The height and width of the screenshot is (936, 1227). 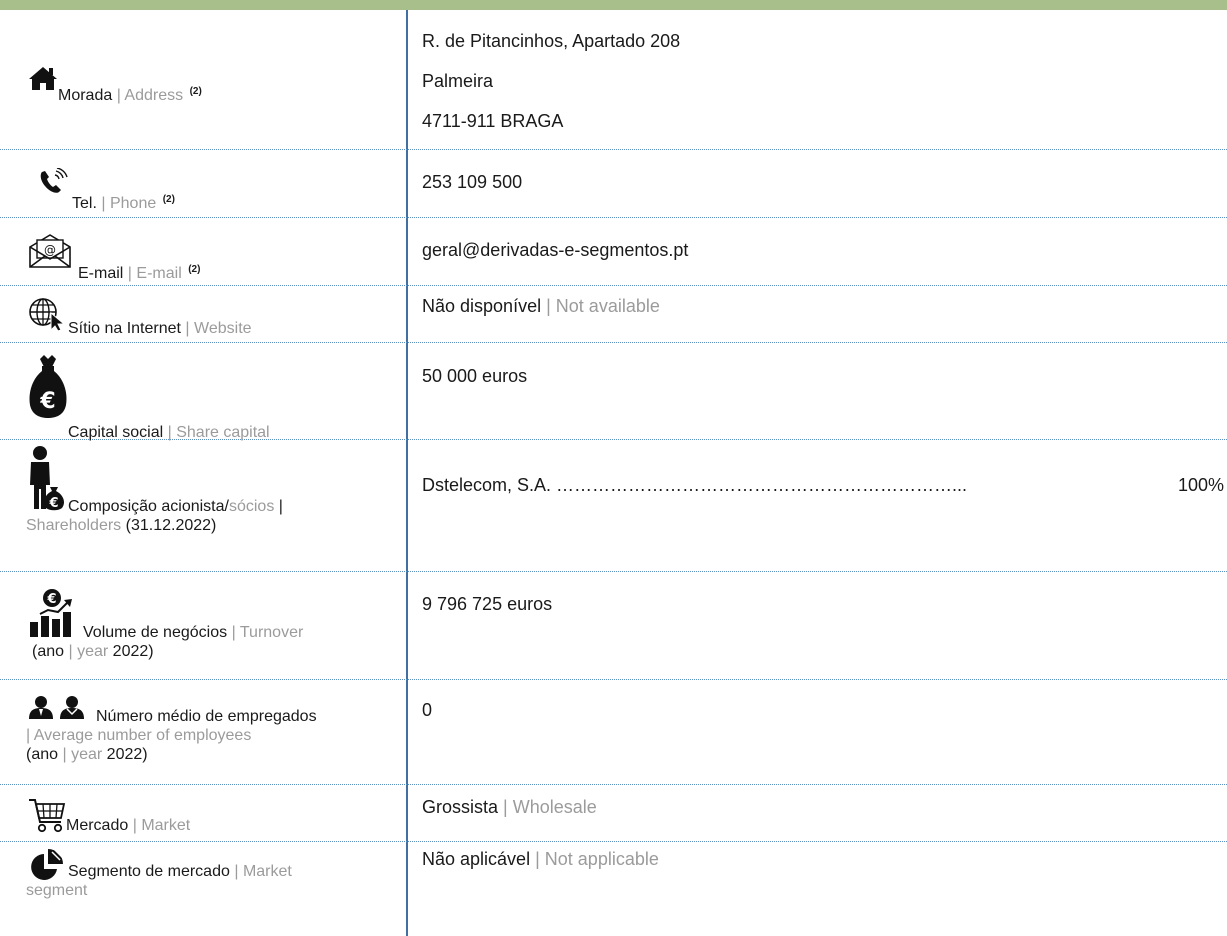 What do you see at coordinates (493, 121) in the screenshot?
I see `address-line-3: 4711-911 BRAGA` at bounding box center [493, 121].